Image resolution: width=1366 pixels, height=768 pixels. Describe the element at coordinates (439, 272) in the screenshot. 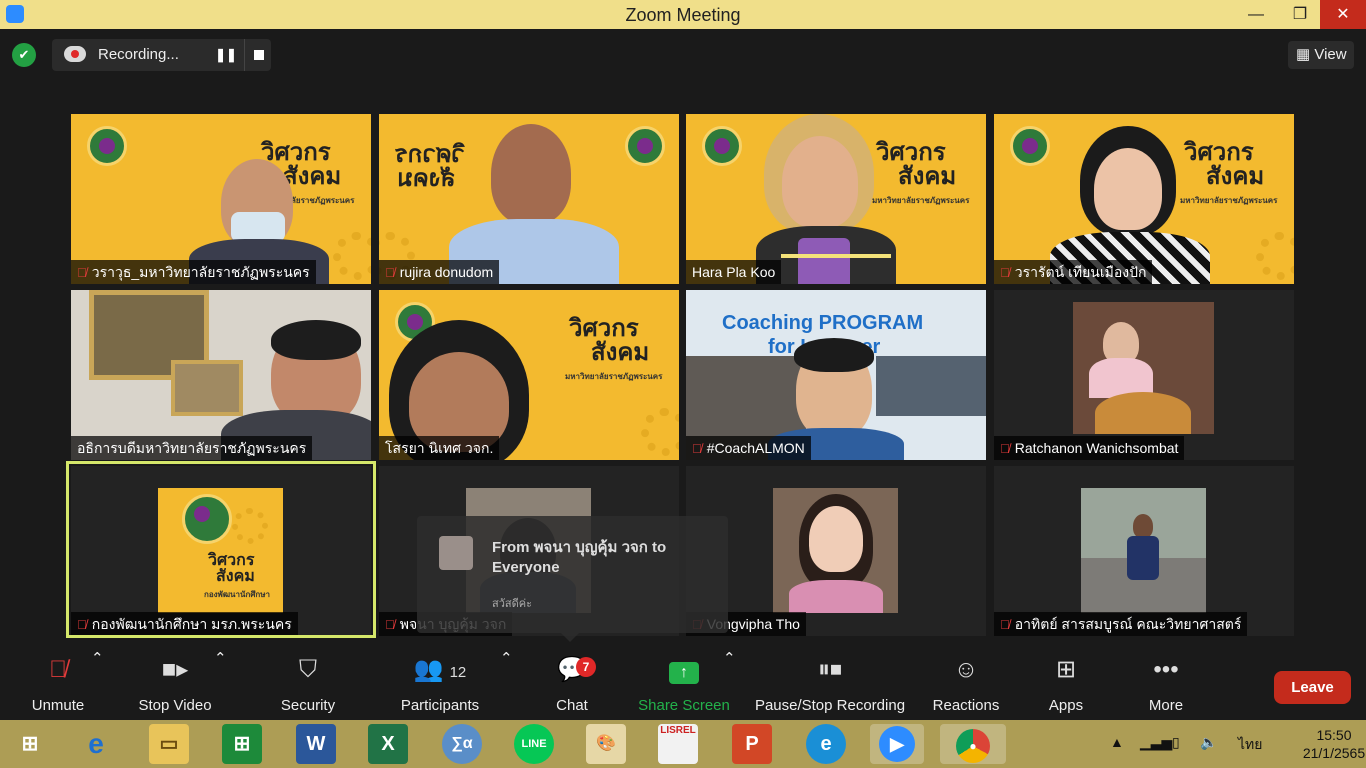

I see `participant-nameplate: 🎙̸ rujira donudom` at that location.